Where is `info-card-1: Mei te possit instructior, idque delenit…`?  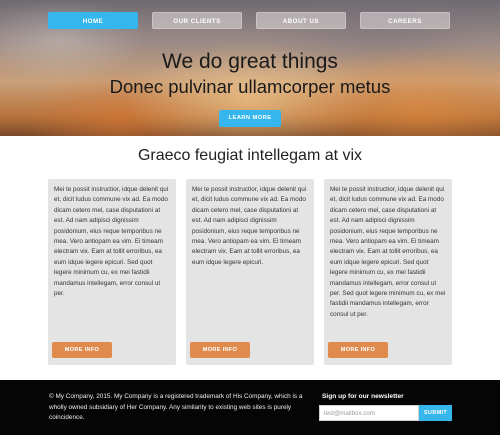
info-card-1: Mei te possit instructior, idque delenit… is located at coordinates (112, 272).